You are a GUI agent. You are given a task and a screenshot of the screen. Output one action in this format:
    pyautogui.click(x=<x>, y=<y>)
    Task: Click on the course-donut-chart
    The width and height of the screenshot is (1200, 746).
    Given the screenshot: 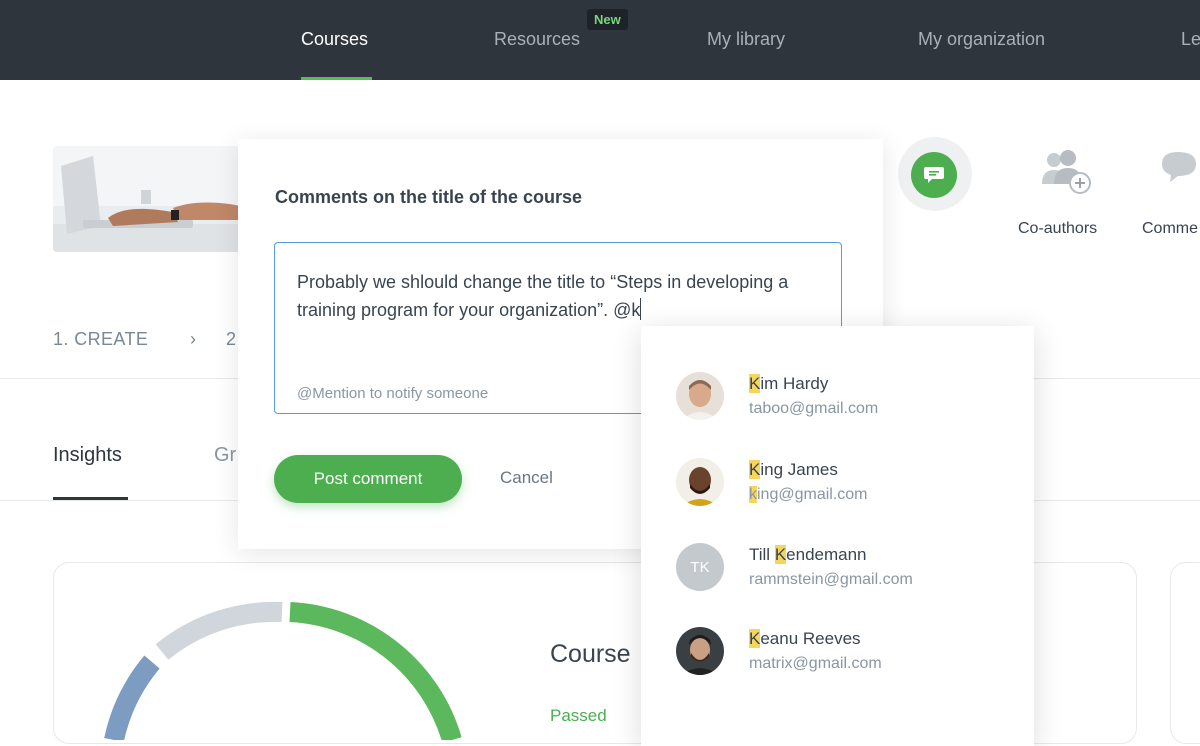 What is the action you would take?
    pyautogui.click(x=283, y=670)
    